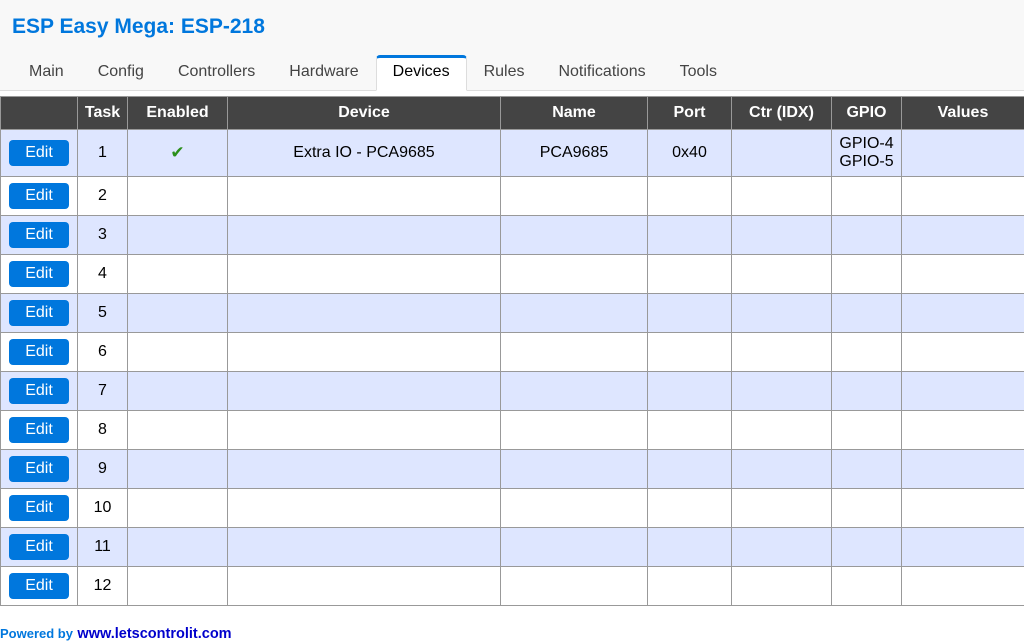 The width and height of the screenshot is (1024, 643). Describe the element at coordinates (102, 391) in the screenshot. I see `task-number: 7` at that location.